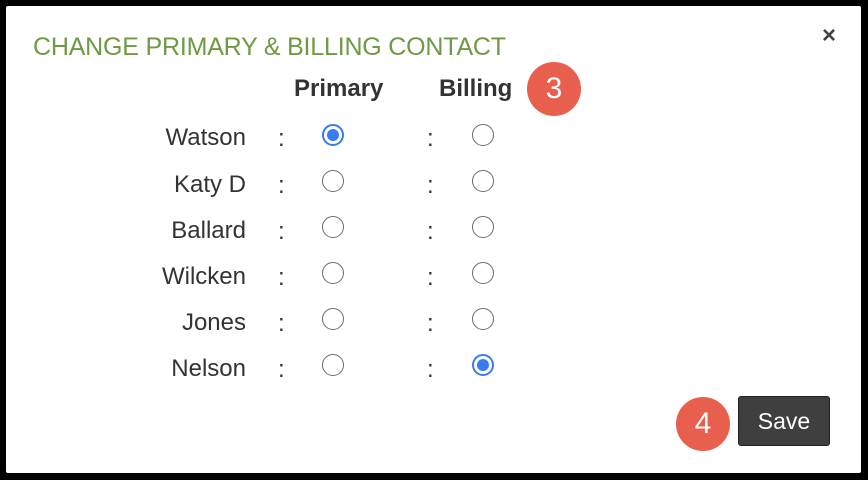 The width and height of the screenshot is (868, 480). Describe the element at coordinates (554, 89) in the screenshot. I see `step-badge-3: 3` at that location.